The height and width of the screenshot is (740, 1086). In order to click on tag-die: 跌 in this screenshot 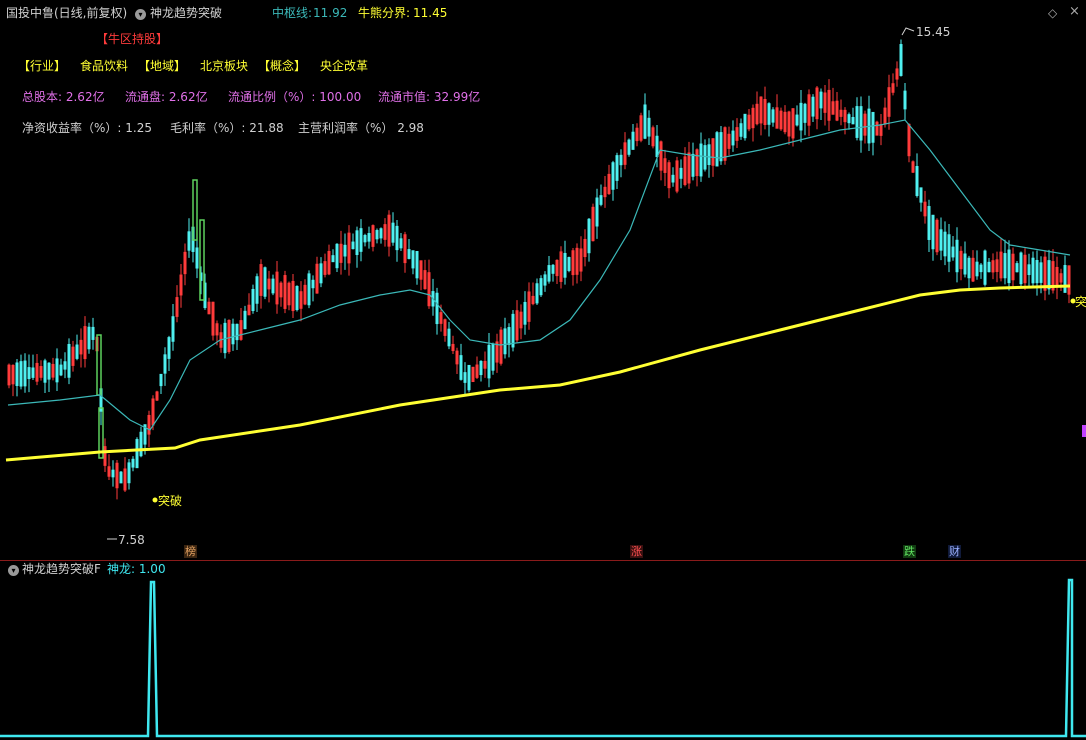, I will do `click(909, 551)`.